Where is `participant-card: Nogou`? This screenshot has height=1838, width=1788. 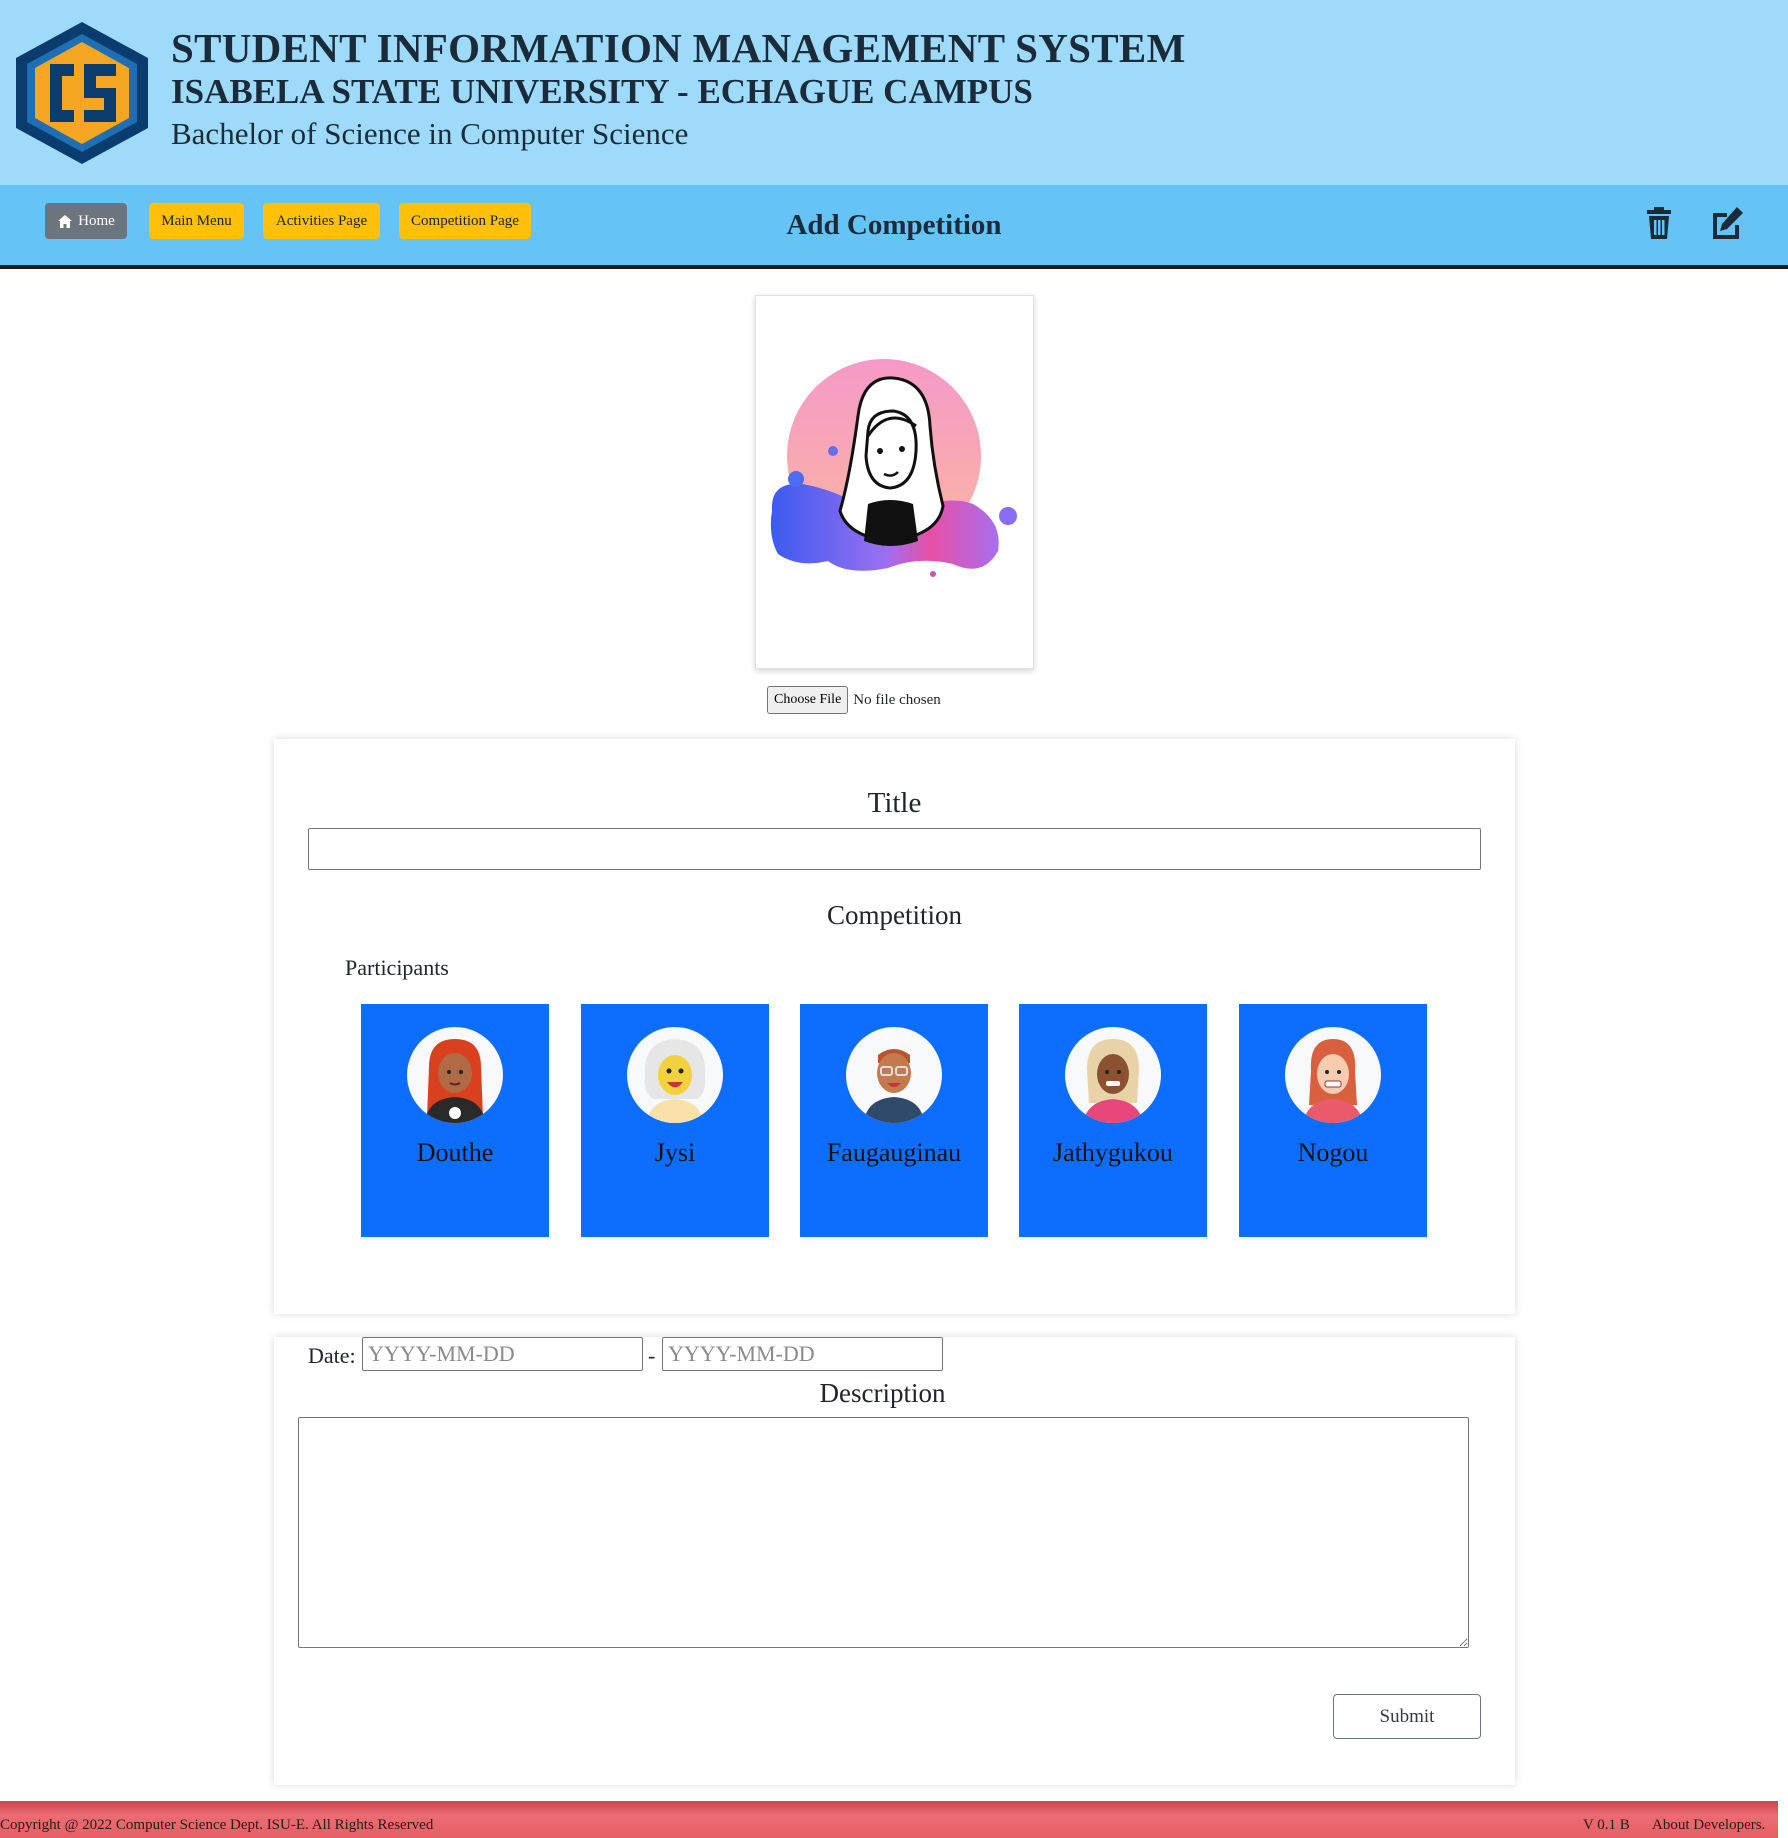
participant-card: Nogou is located at coordinates (1333, 1120).